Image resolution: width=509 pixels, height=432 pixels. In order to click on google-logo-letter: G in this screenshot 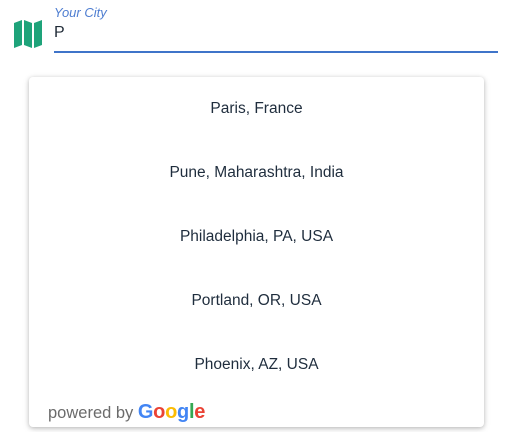, I will do `click(145, 412)`.